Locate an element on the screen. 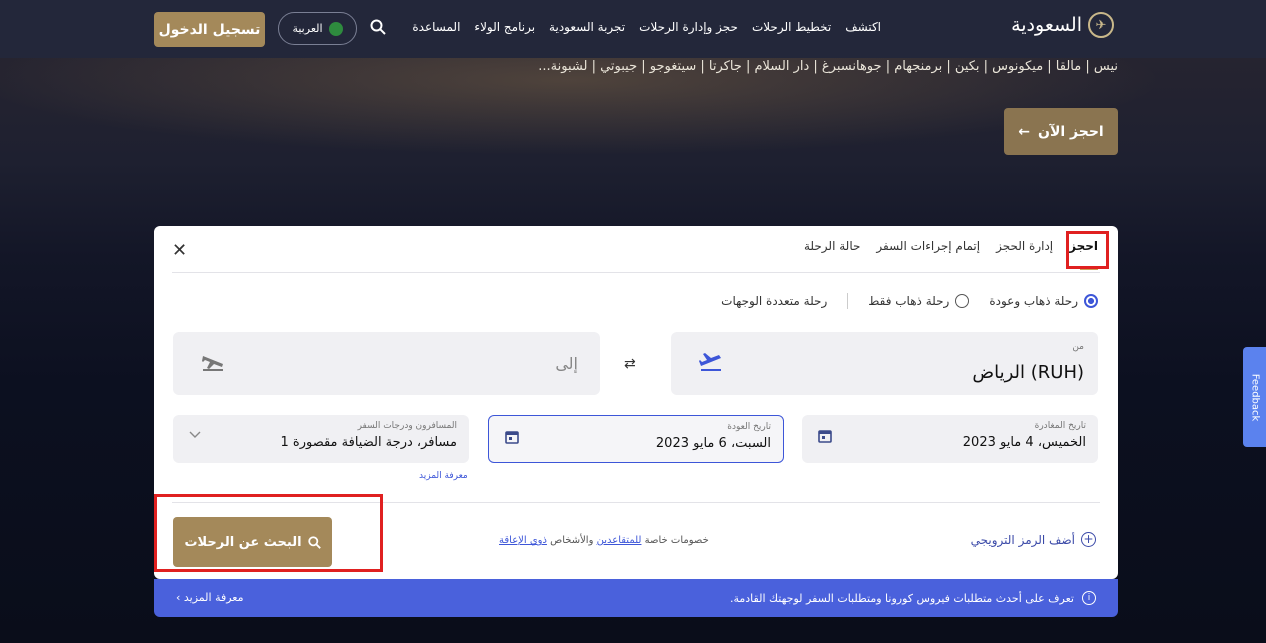 This screenshot has height=643, width=1266. feedback-tab: Feedback is located at coordinates (1254, 397).